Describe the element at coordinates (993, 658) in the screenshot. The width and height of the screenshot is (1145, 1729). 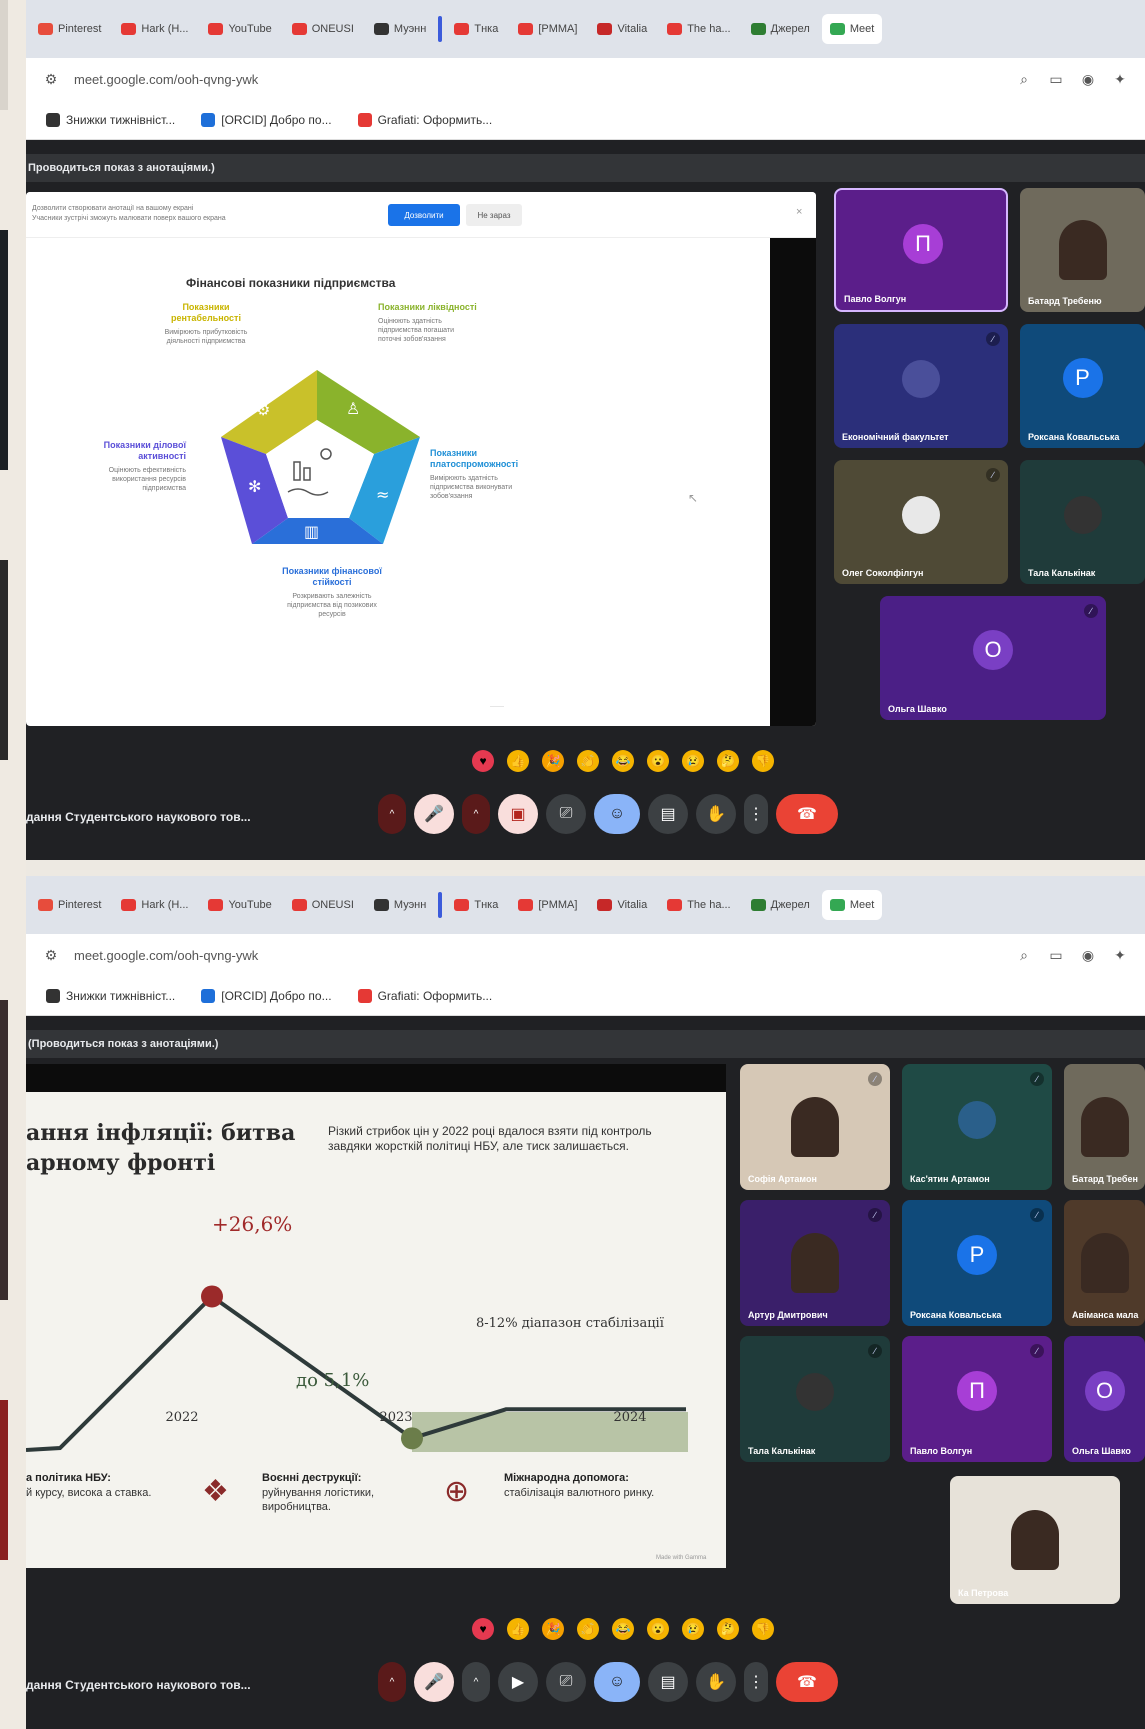
I see `participant-tile: O ∕ Ольга Шавко` at that location.